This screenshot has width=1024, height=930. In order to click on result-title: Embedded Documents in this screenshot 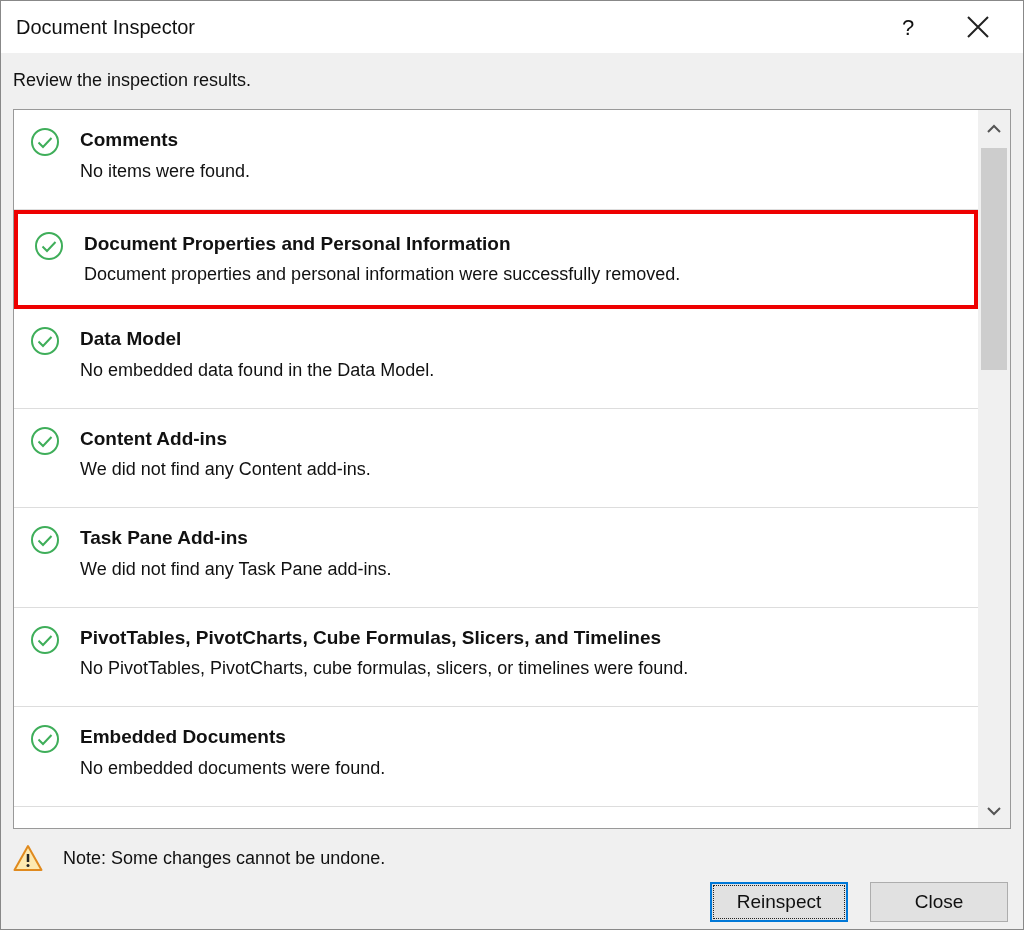, I will do `click(183, 737)`.